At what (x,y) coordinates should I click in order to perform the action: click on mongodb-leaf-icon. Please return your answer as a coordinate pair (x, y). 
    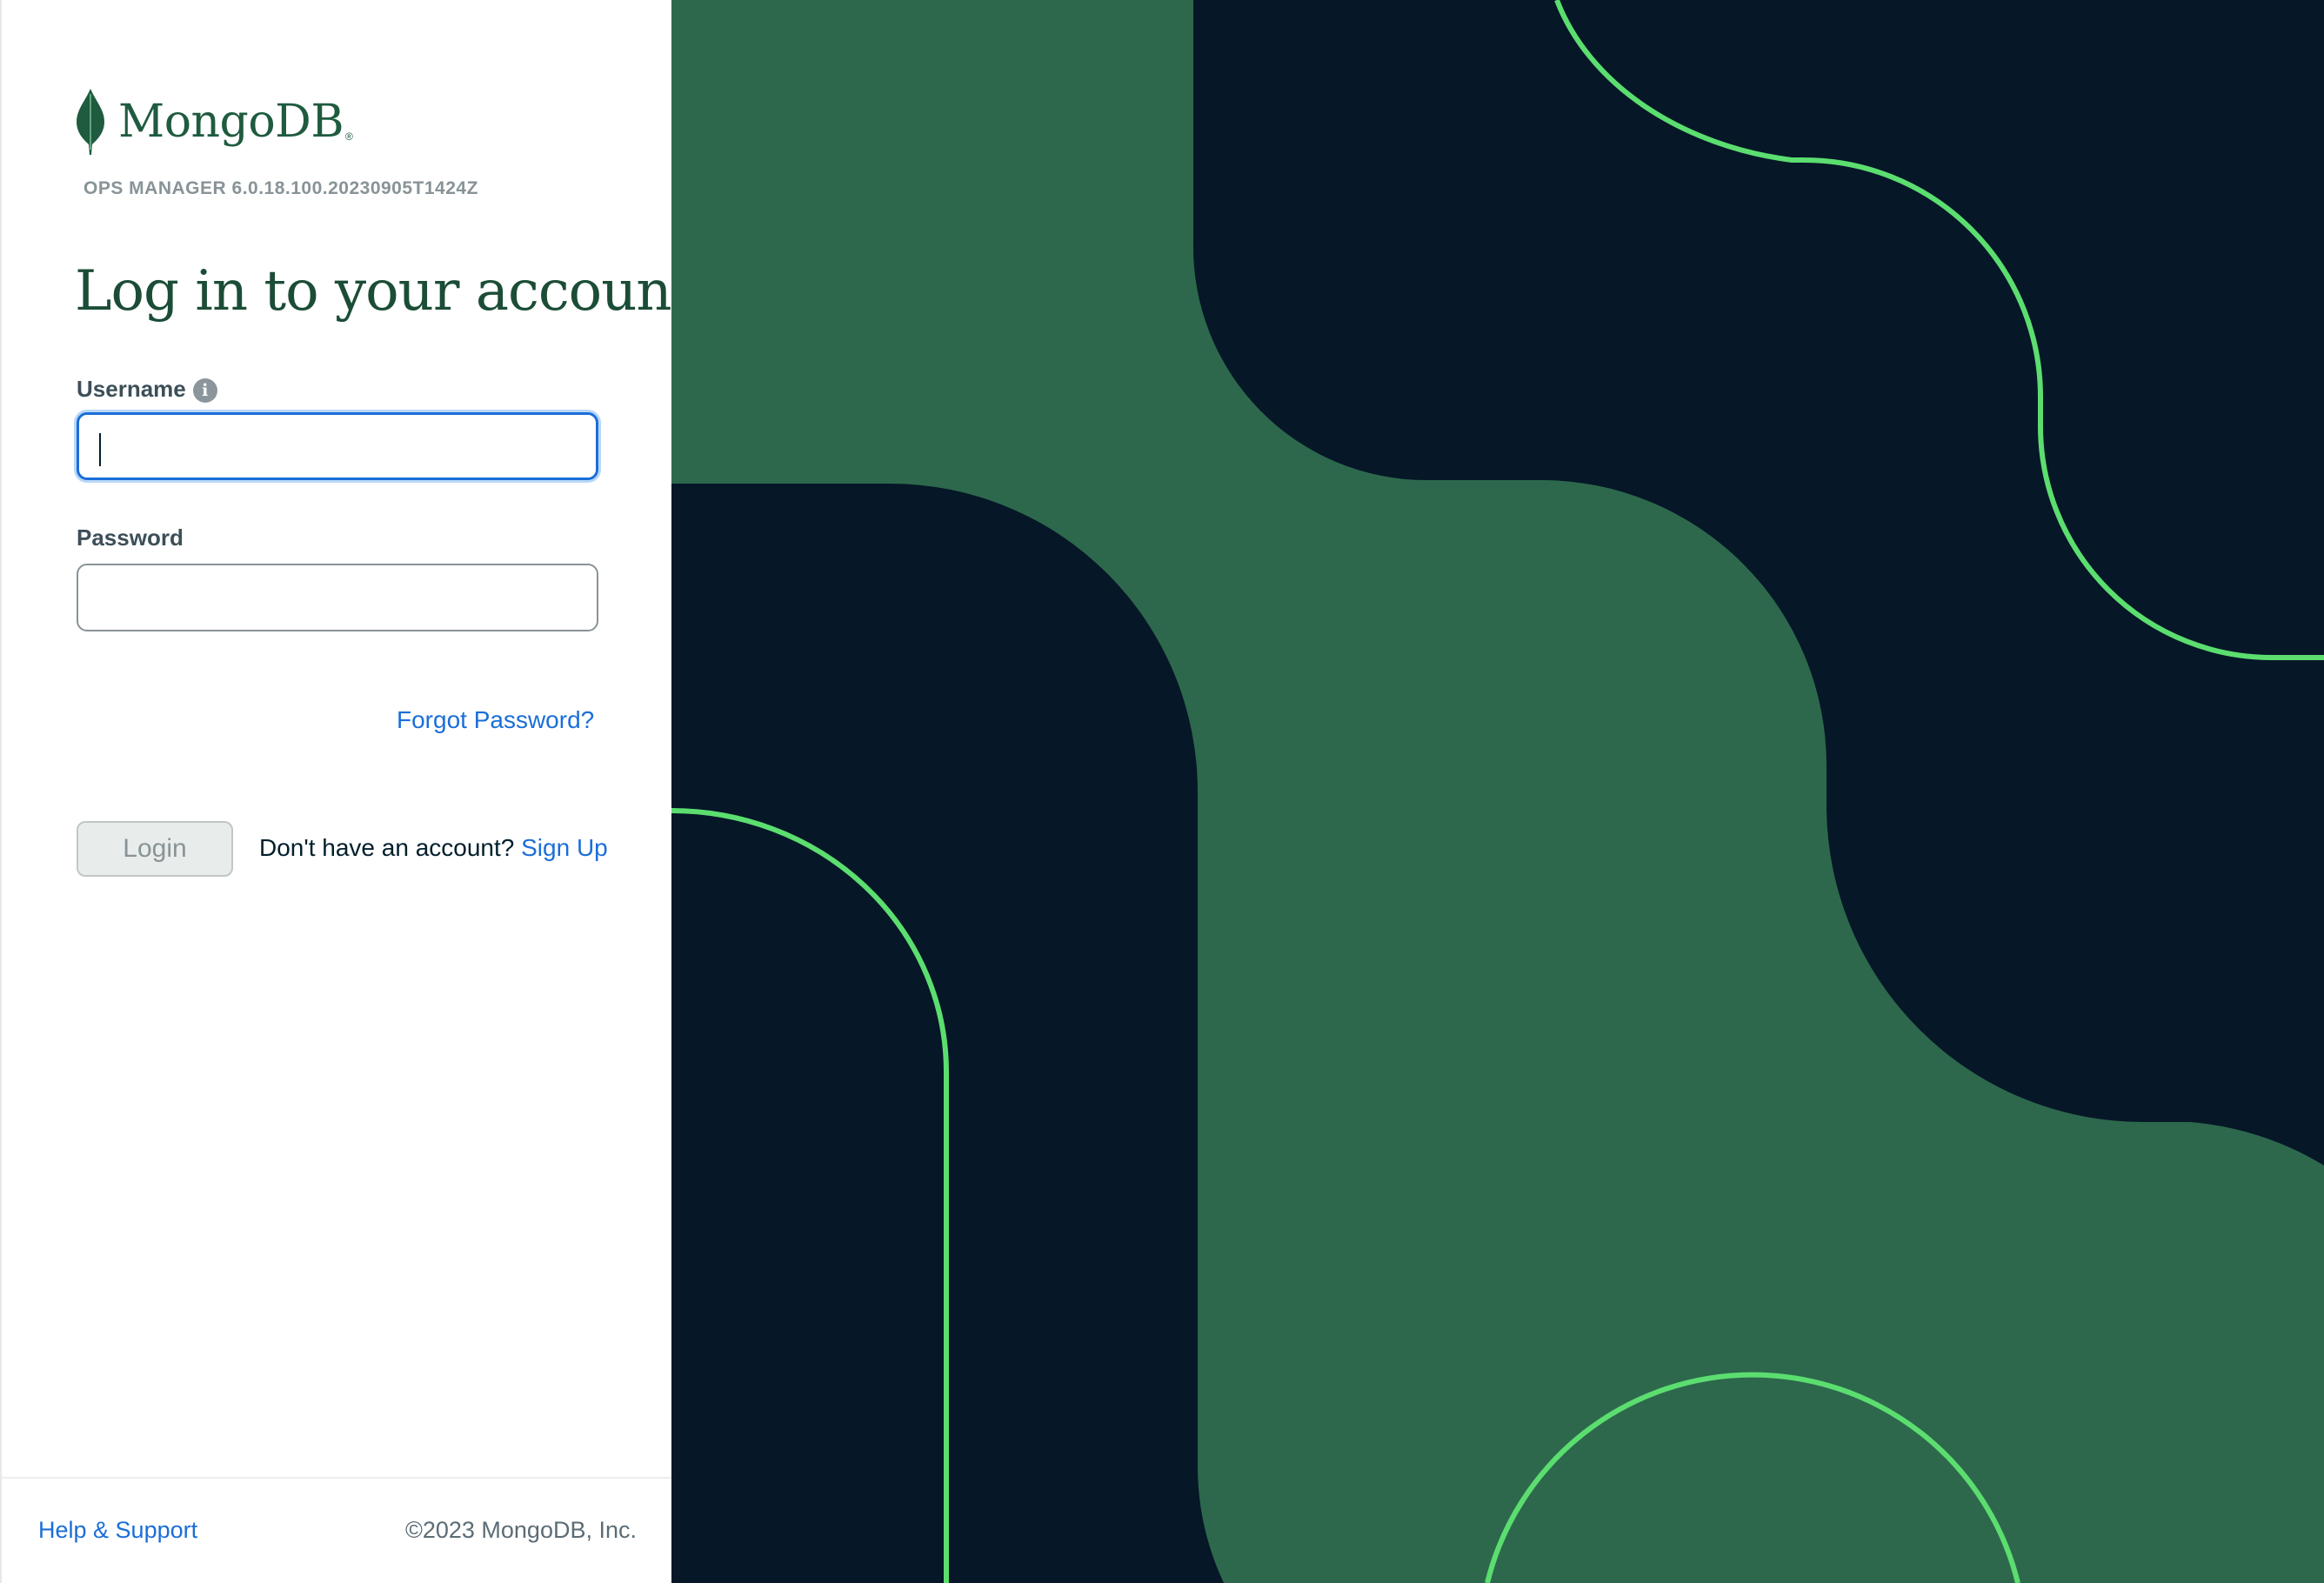
    Looking at the image, I should click on (90, 122).